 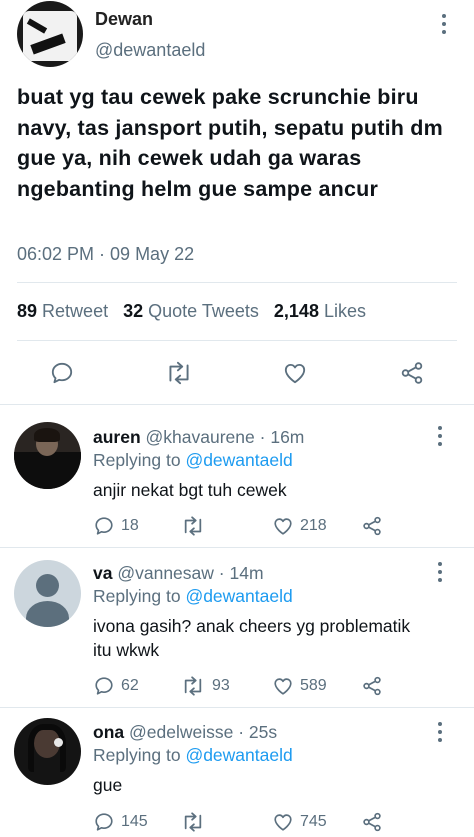 I want to click on author-handle: @dewantaeld, so click(x=150, y=50).